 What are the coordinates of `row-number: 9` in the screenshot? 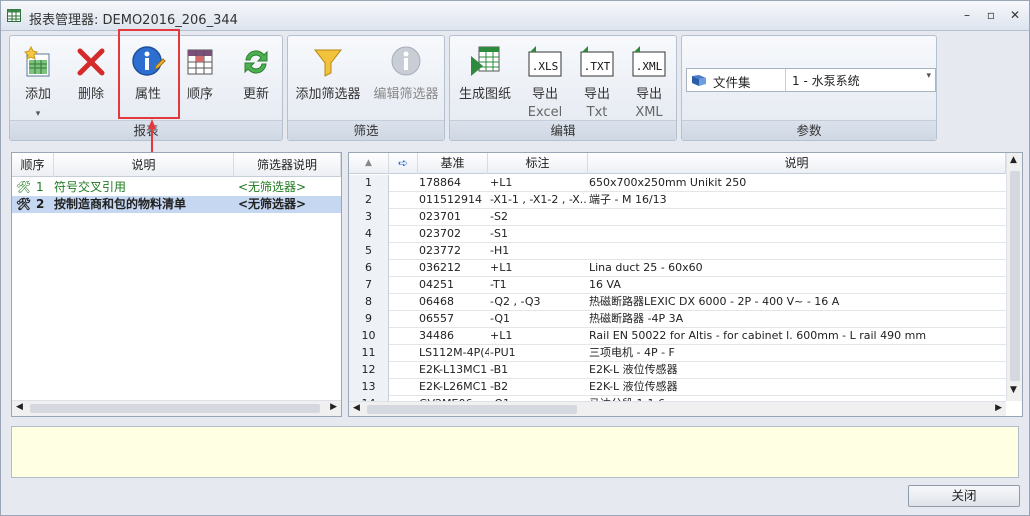 It's located at (369, 319).